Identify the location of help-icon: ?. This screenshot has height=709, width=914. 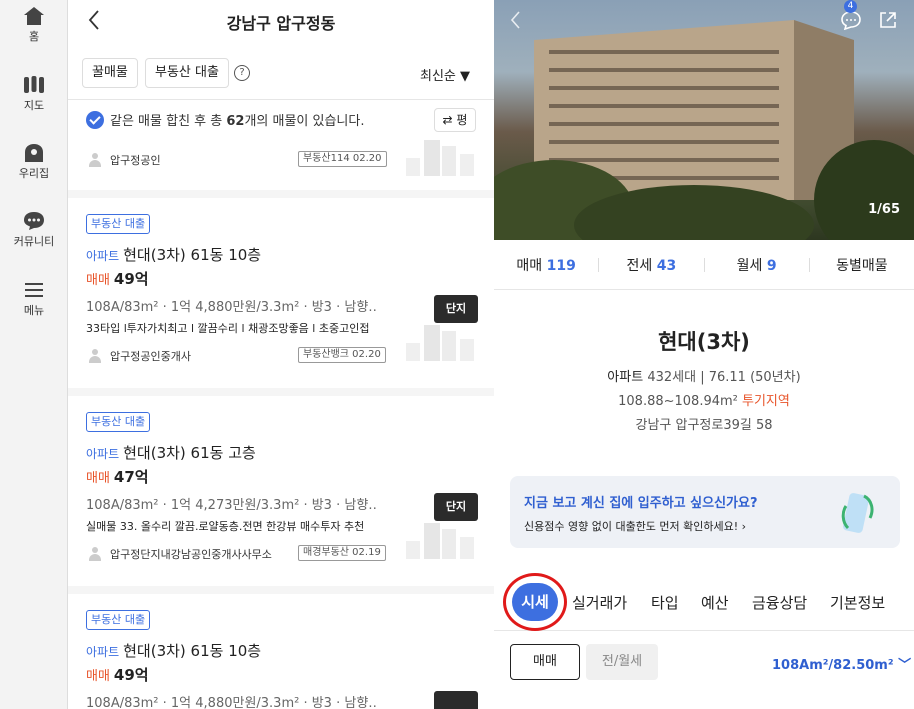
(242, 73).